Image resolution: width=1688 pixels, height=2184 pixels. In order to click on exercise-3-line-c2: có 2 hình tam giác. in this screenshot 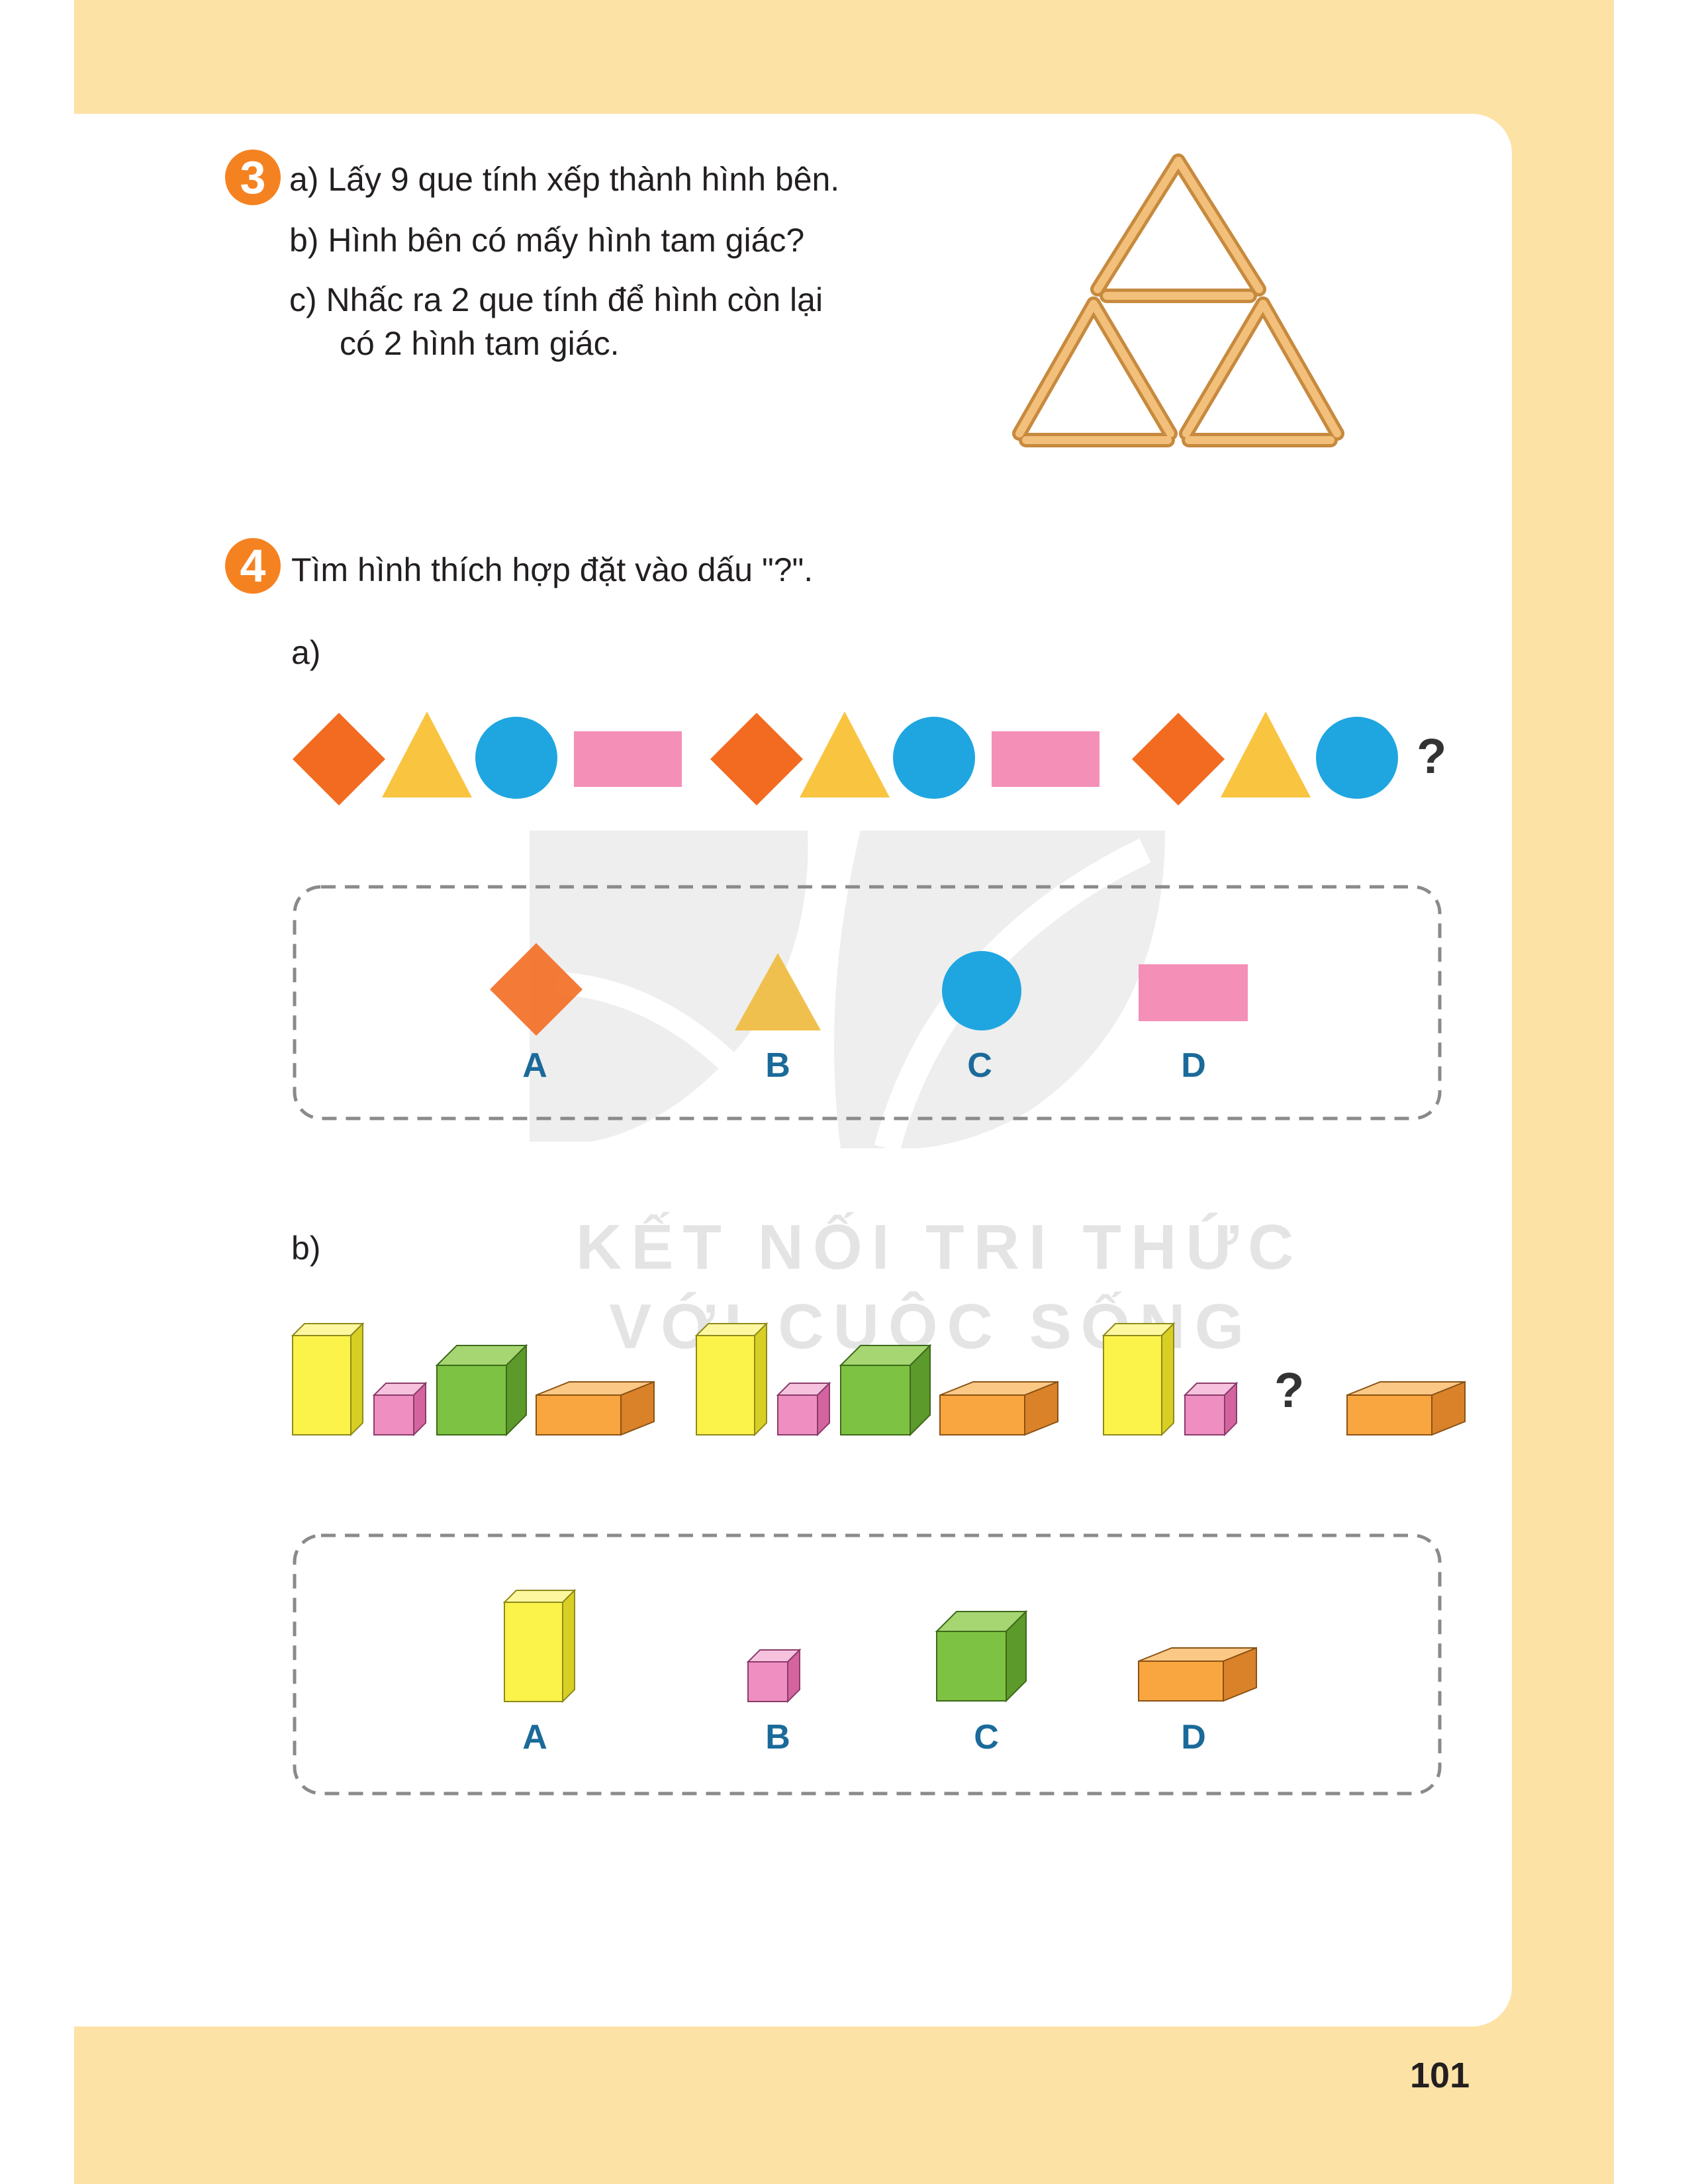, I will do `click(480, 343)`.